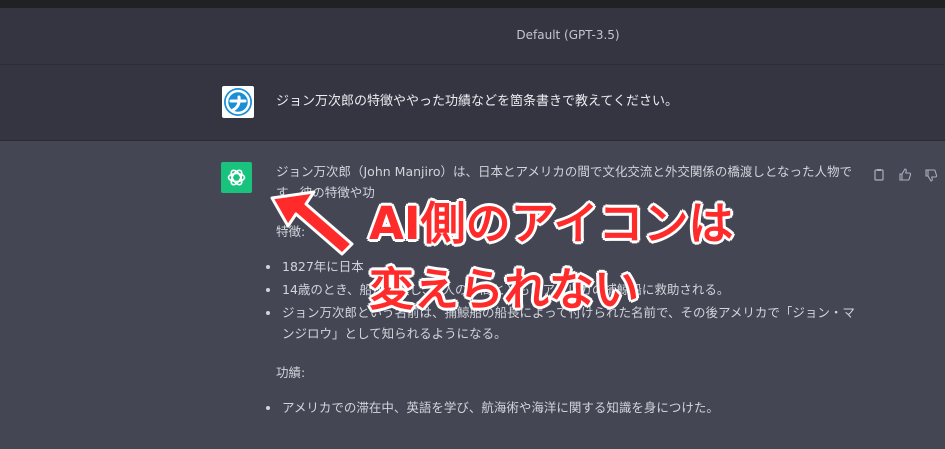 This screenshot has height=449, width=945. Describe the element at coordinates (236, 177) in the screenshot. I see `openai-logo-icon` at that location.